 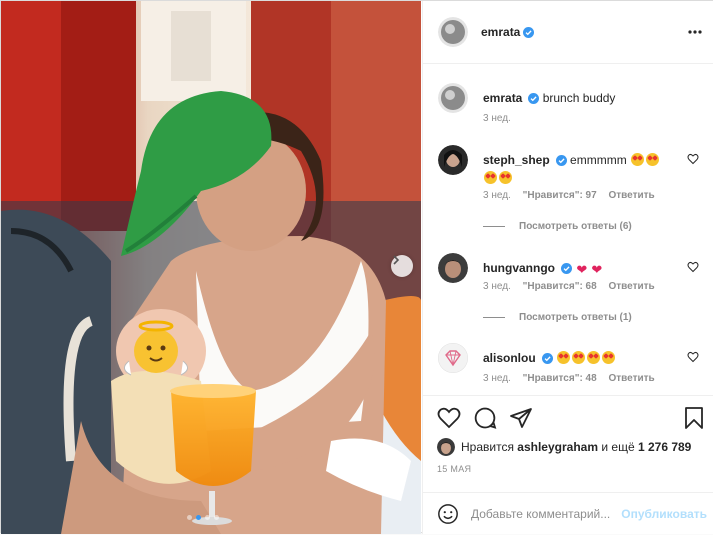 I want to click on comment-input, so click(x=546, y=514).